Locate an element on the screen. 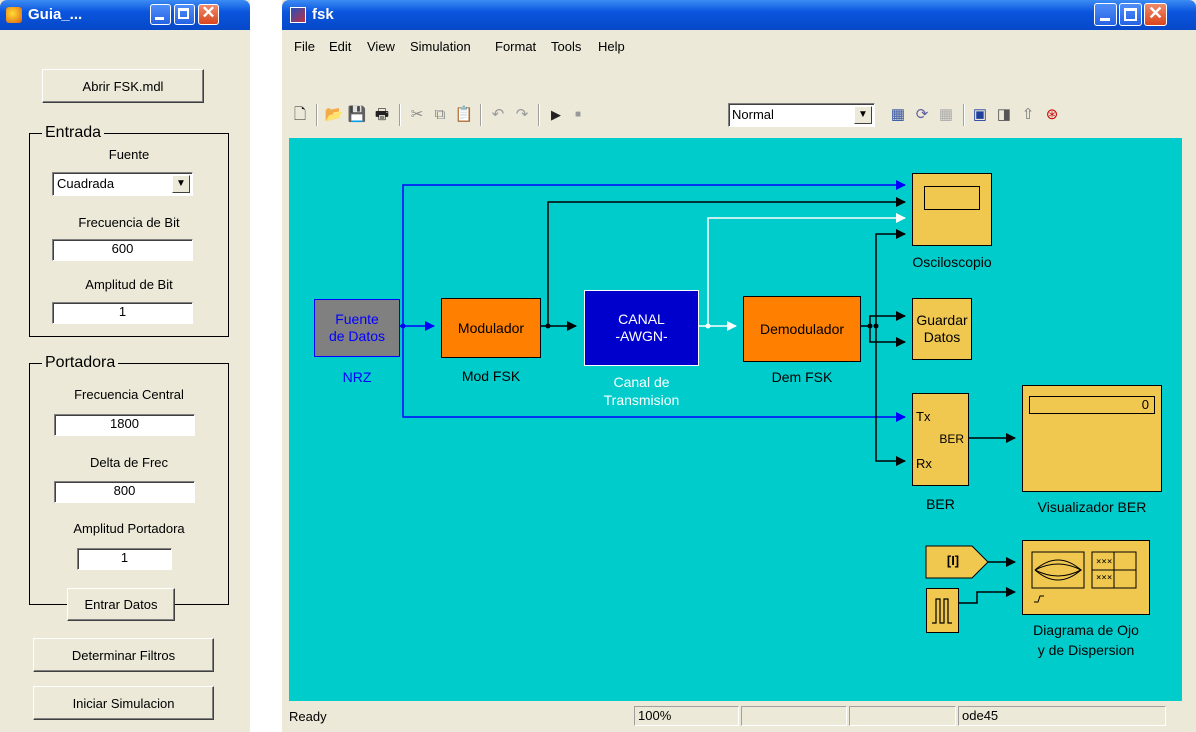  eye-diagram-label2: y de Dispersion is located at coordinates (1086, 650).